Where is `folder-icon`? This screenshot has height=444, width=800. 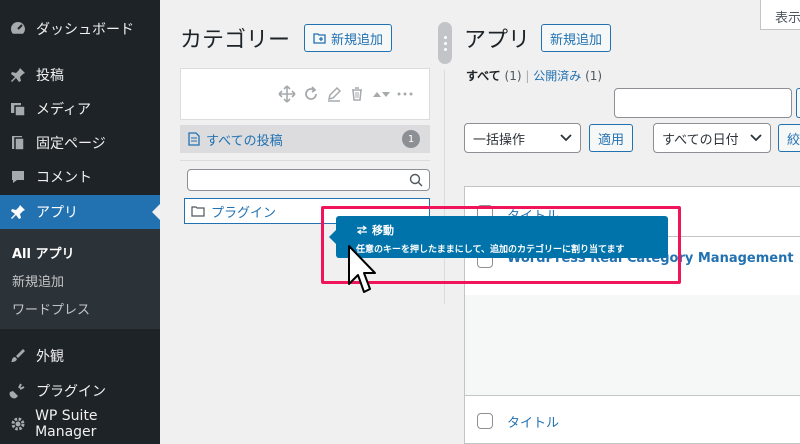 folder-icon is located at coordinates (198, 211).